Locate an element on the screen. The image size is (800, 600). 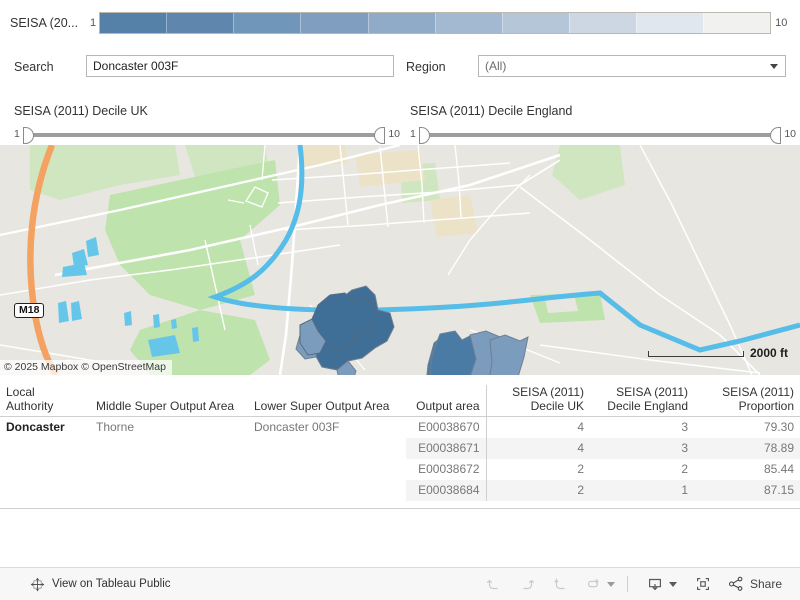
slider-decile-england: SEISA (2011) Decile England 1 10 is located at coordinates (596, 124).